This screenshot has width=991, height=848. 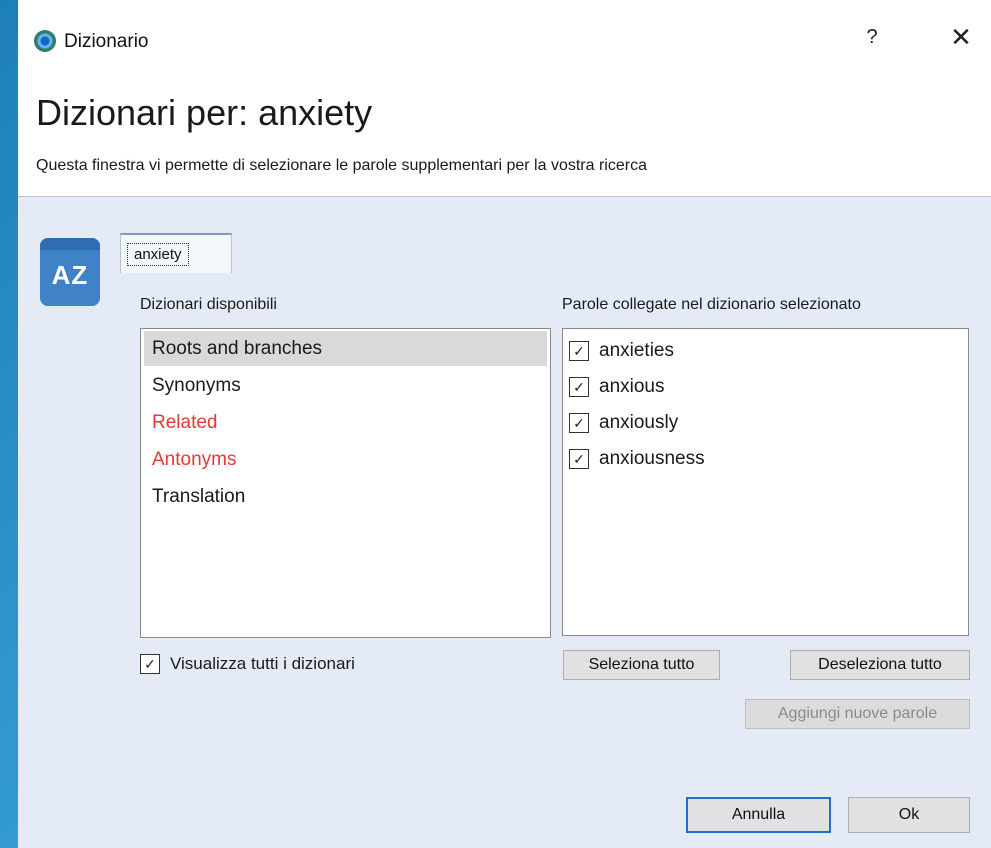 What do you see at coordinates (208, 304) in the screenshot?
I see `dictionaries-label: Dizionari disponibili` at bounding box center [208, 304].